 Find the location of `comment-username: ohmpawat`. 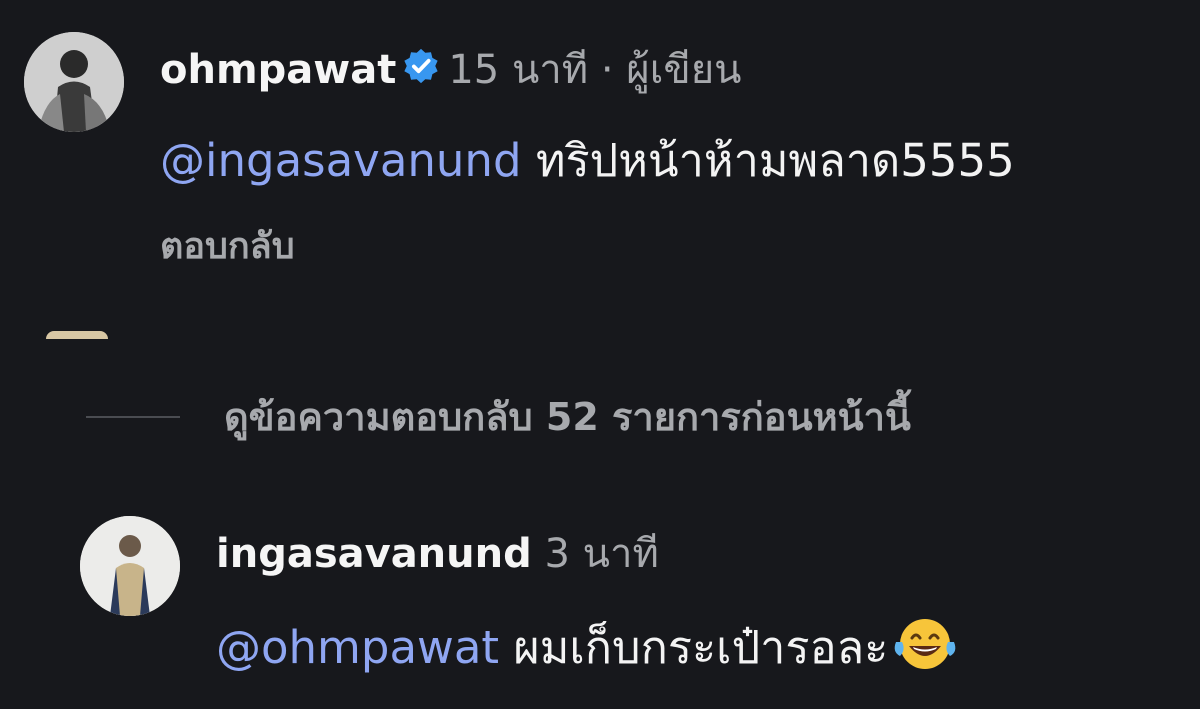

comment-username: ohmpawat is located at coordinates (278, 70).